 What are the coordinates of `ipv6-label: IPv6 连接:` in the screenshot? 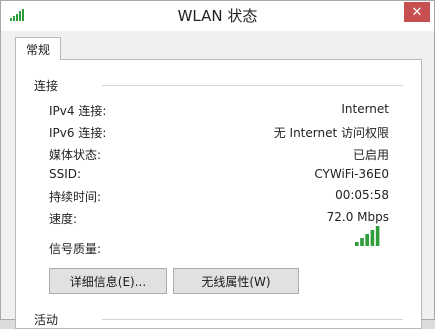 It's located at (78, 133).